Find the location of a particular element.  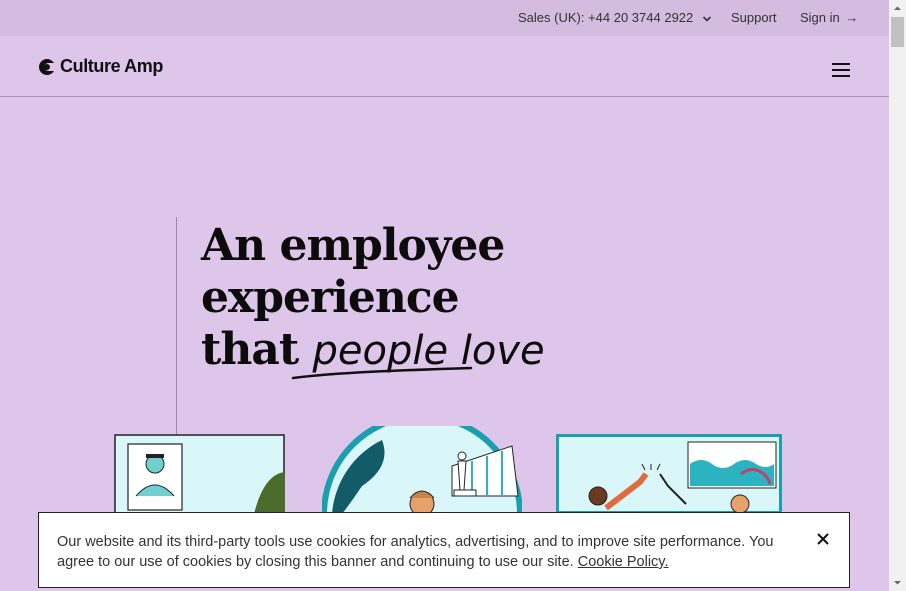

circle-window-illustration is located at coordinates (422, 471).